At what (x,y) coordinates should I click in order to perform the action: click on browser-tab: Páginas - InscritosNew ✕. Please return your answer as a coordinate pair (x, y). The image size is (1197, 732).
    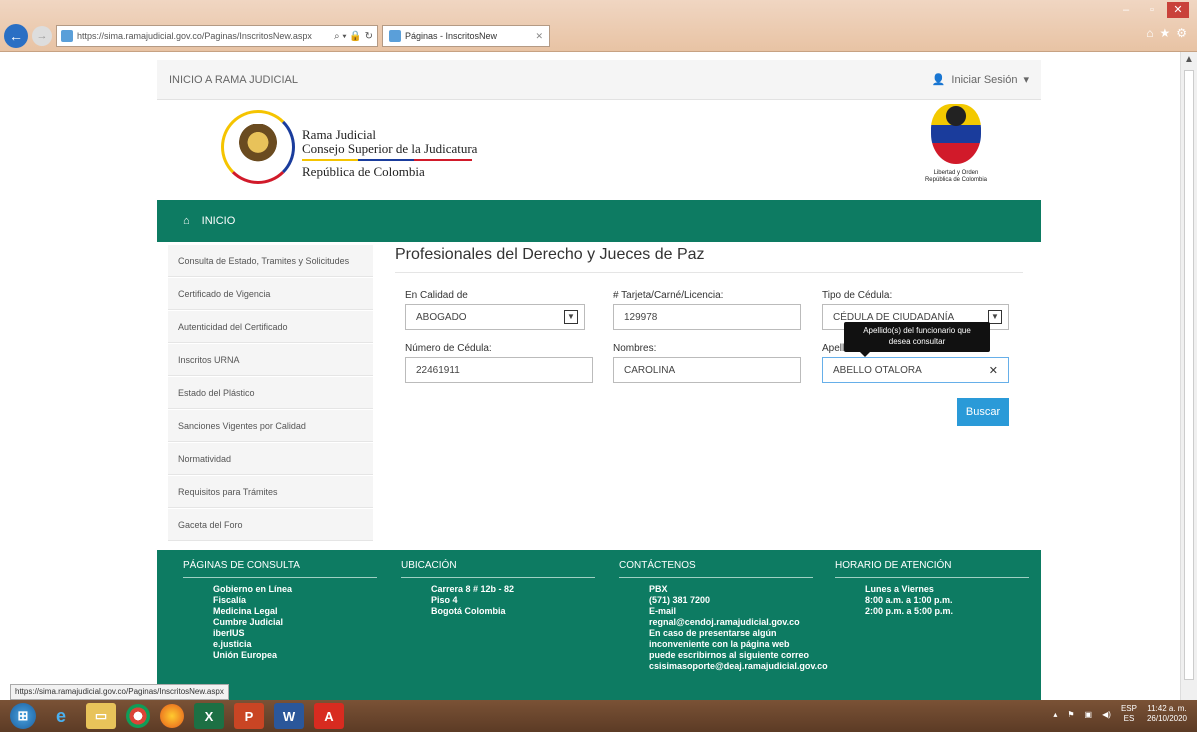
    Looking at the image, I should click on (466, 36).